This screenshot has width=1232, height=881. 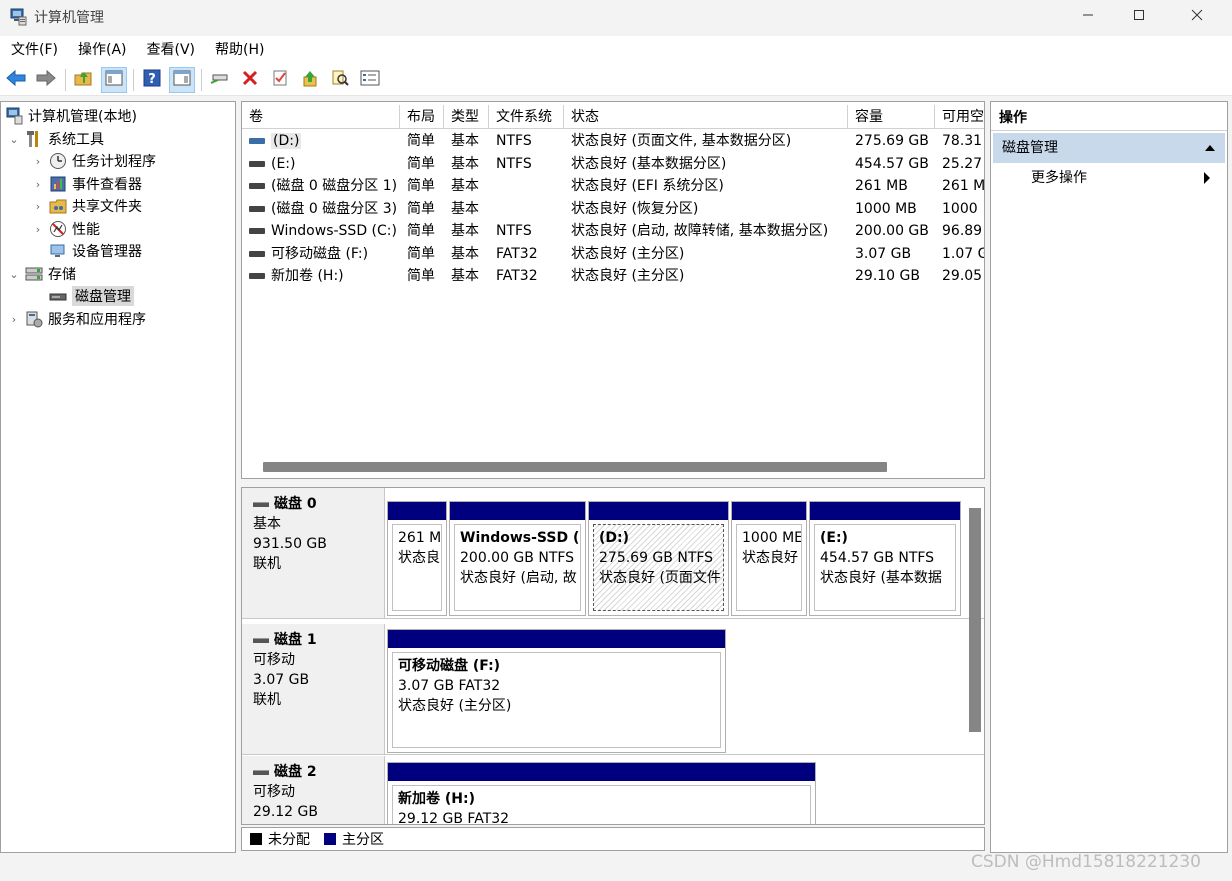 What do you see at coordinates (82, 296) in the screenshot?
I see `tree-item-disk-management: 磁盘管理` at bounding box center [82, 296].